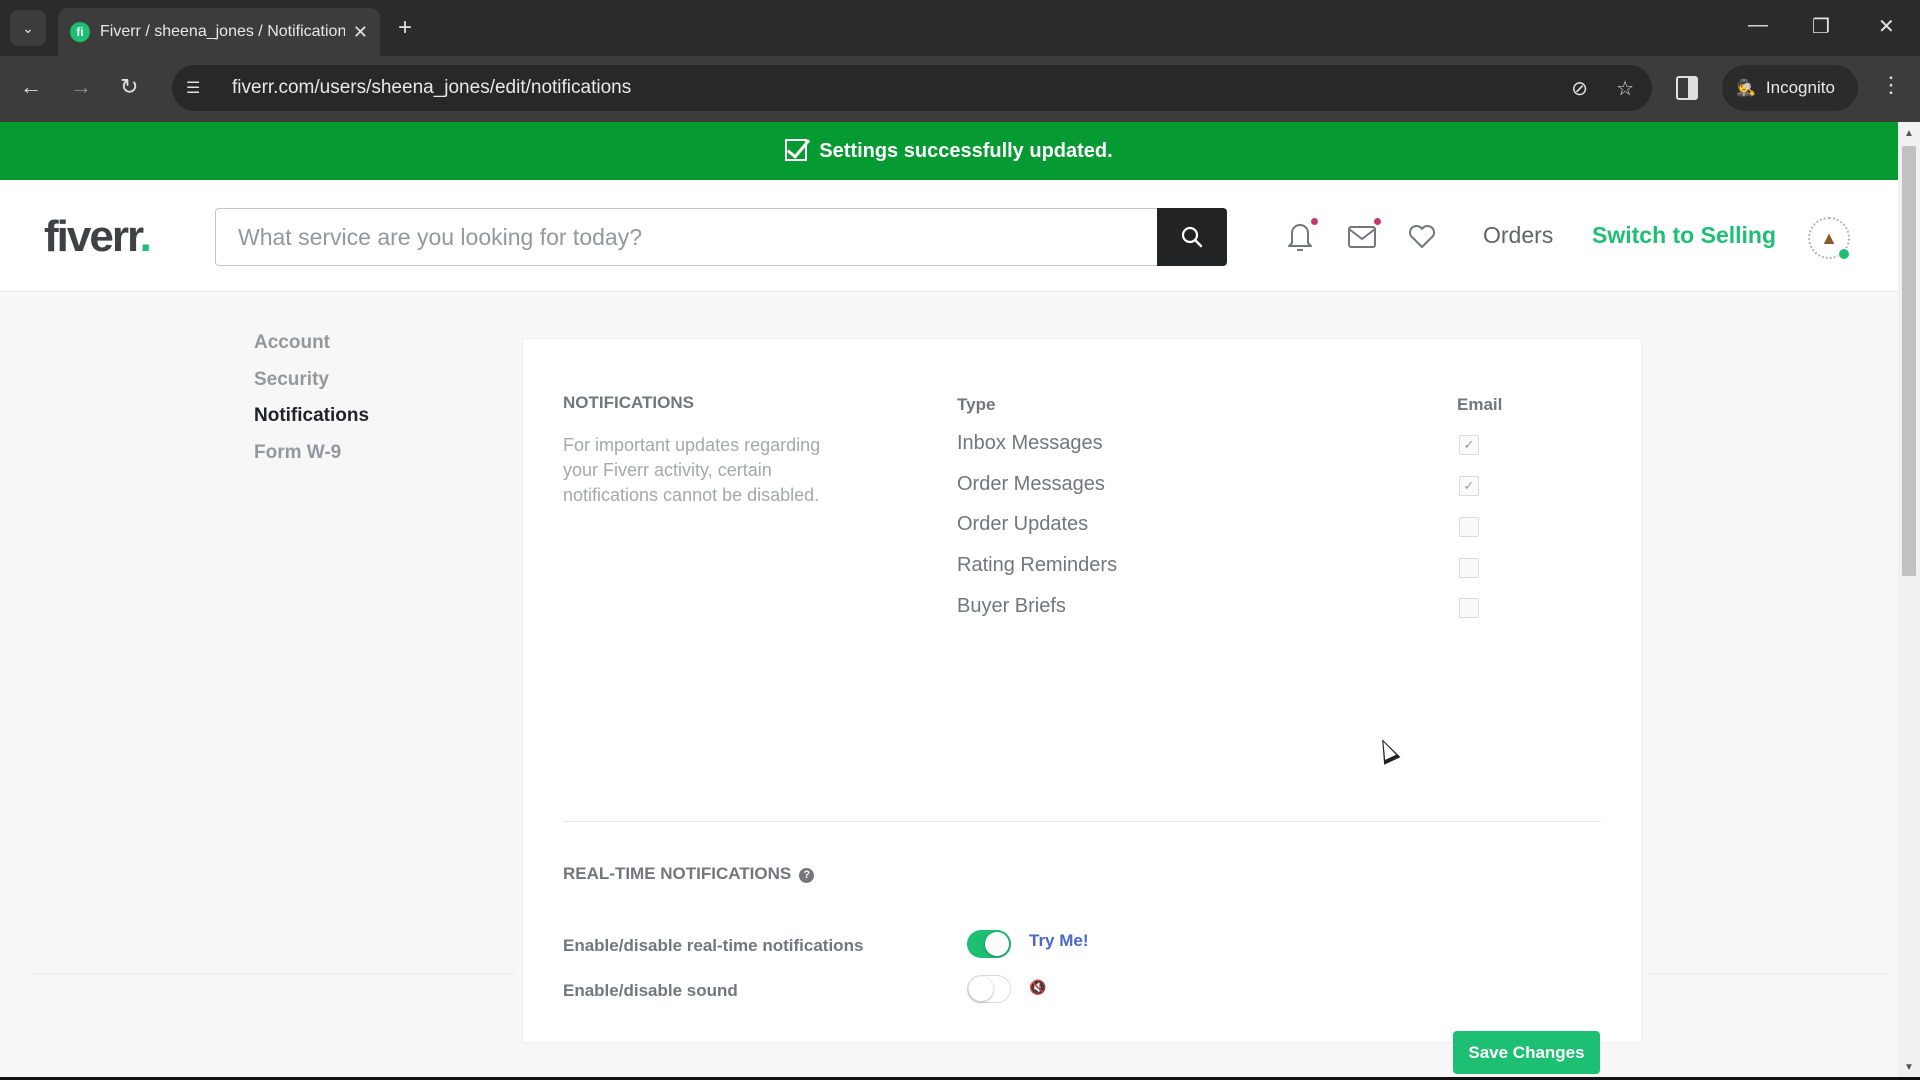 Image resolution: width=1920 pixels, height=1080 pixels. What do you see at coordinates (1023, 524) in the screenshot?
I see `notification-type-label: Order Updates` at bounding box center [1023, 524].